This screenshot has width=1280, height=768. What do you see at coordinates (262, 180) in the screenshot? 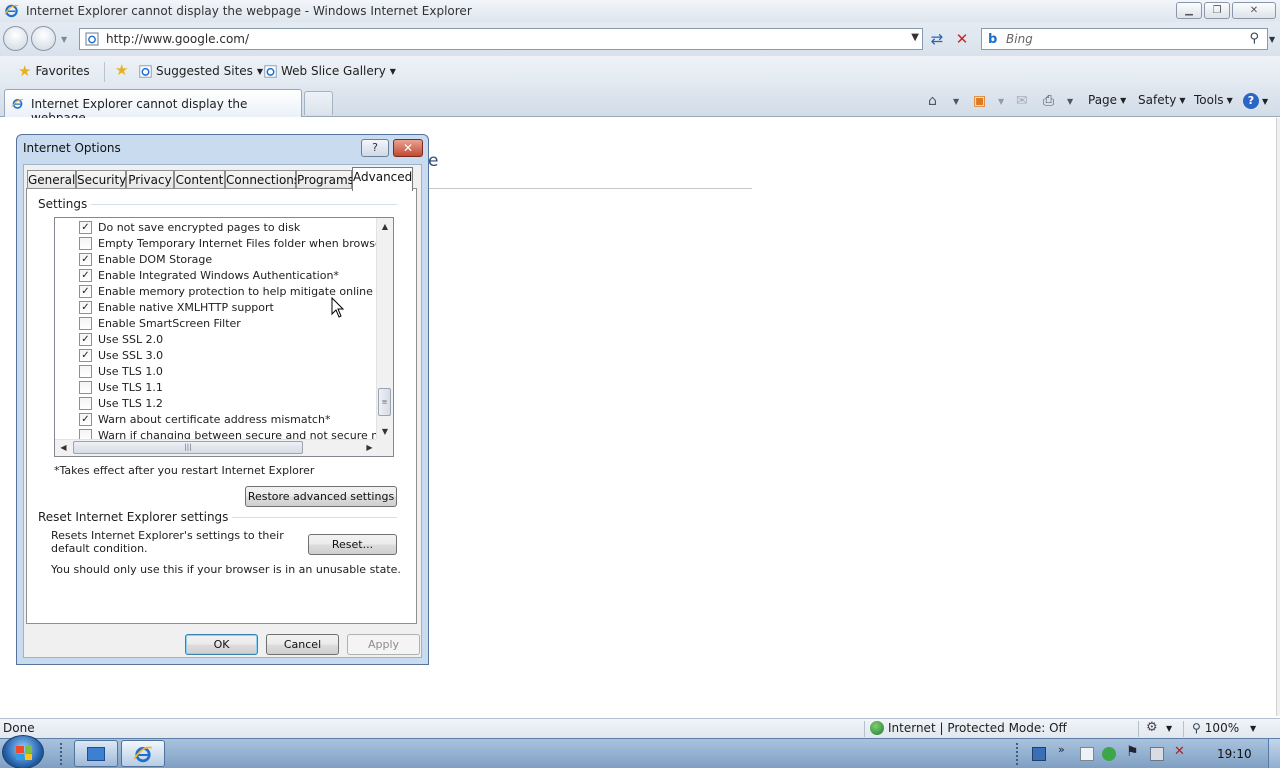
I see `tab-connections: Connections` at bounding box center [262, 180].